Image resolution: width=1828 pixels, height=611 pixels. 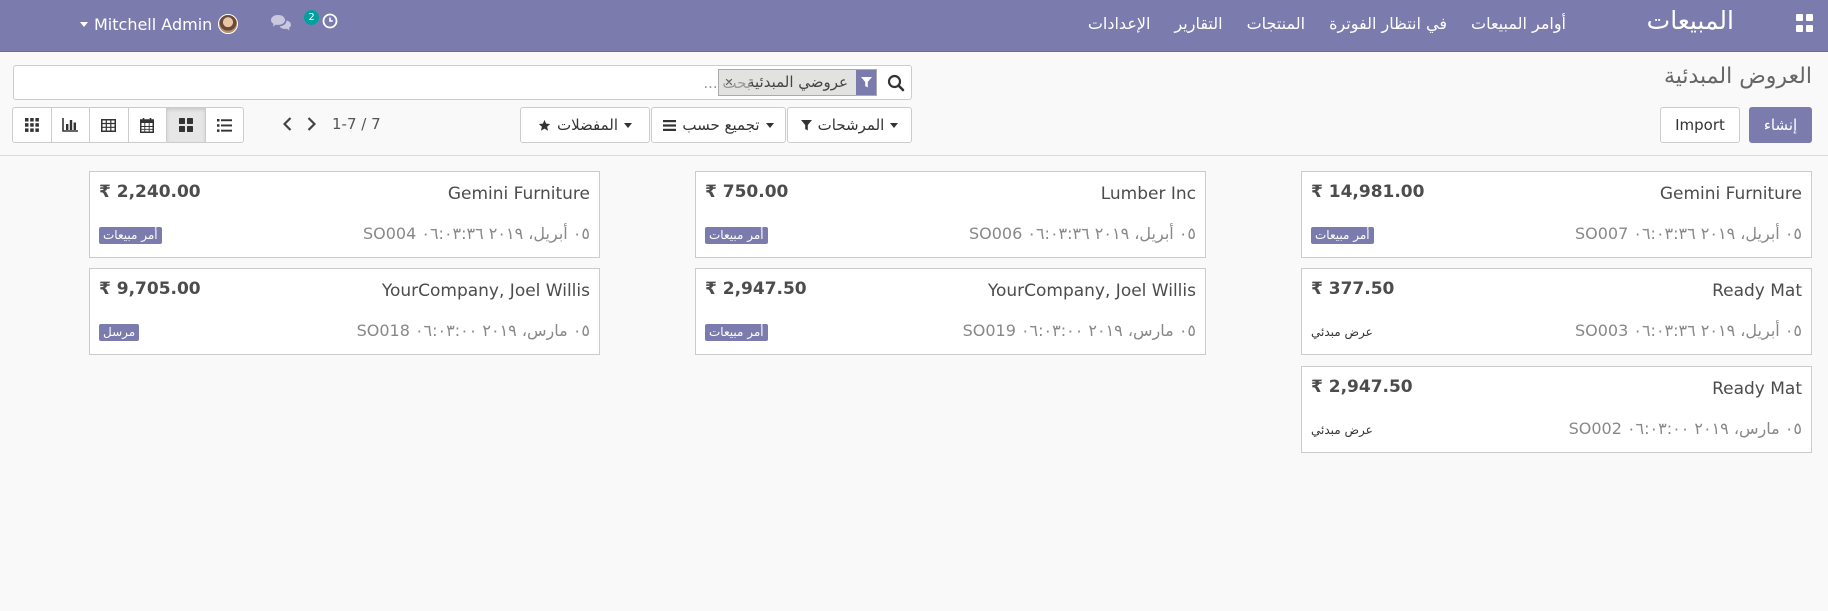 I want to click on bar-chart-icon, so click(x=70, y=125).